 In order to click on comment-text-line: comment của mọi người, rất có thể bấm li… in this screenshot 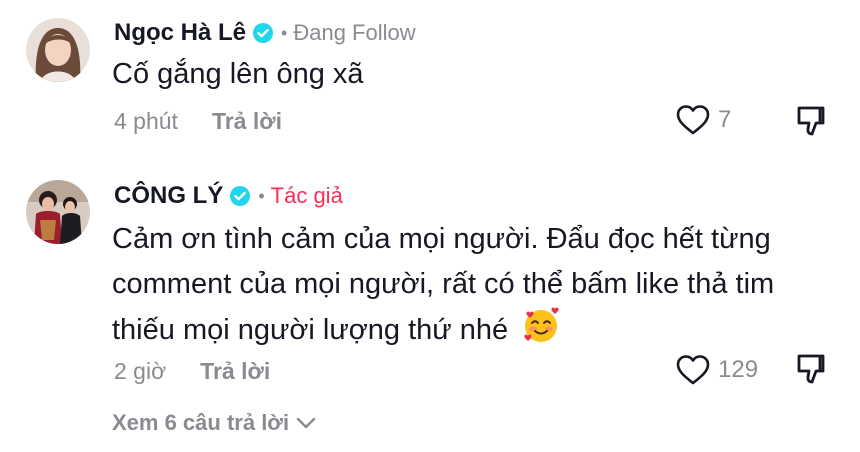, I will do `click(443, 284)`.